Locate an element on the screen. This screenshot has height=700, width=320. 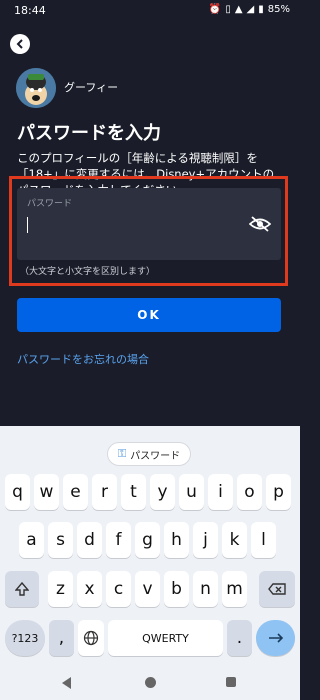
key-y: y is located at coordinates (162, 492).